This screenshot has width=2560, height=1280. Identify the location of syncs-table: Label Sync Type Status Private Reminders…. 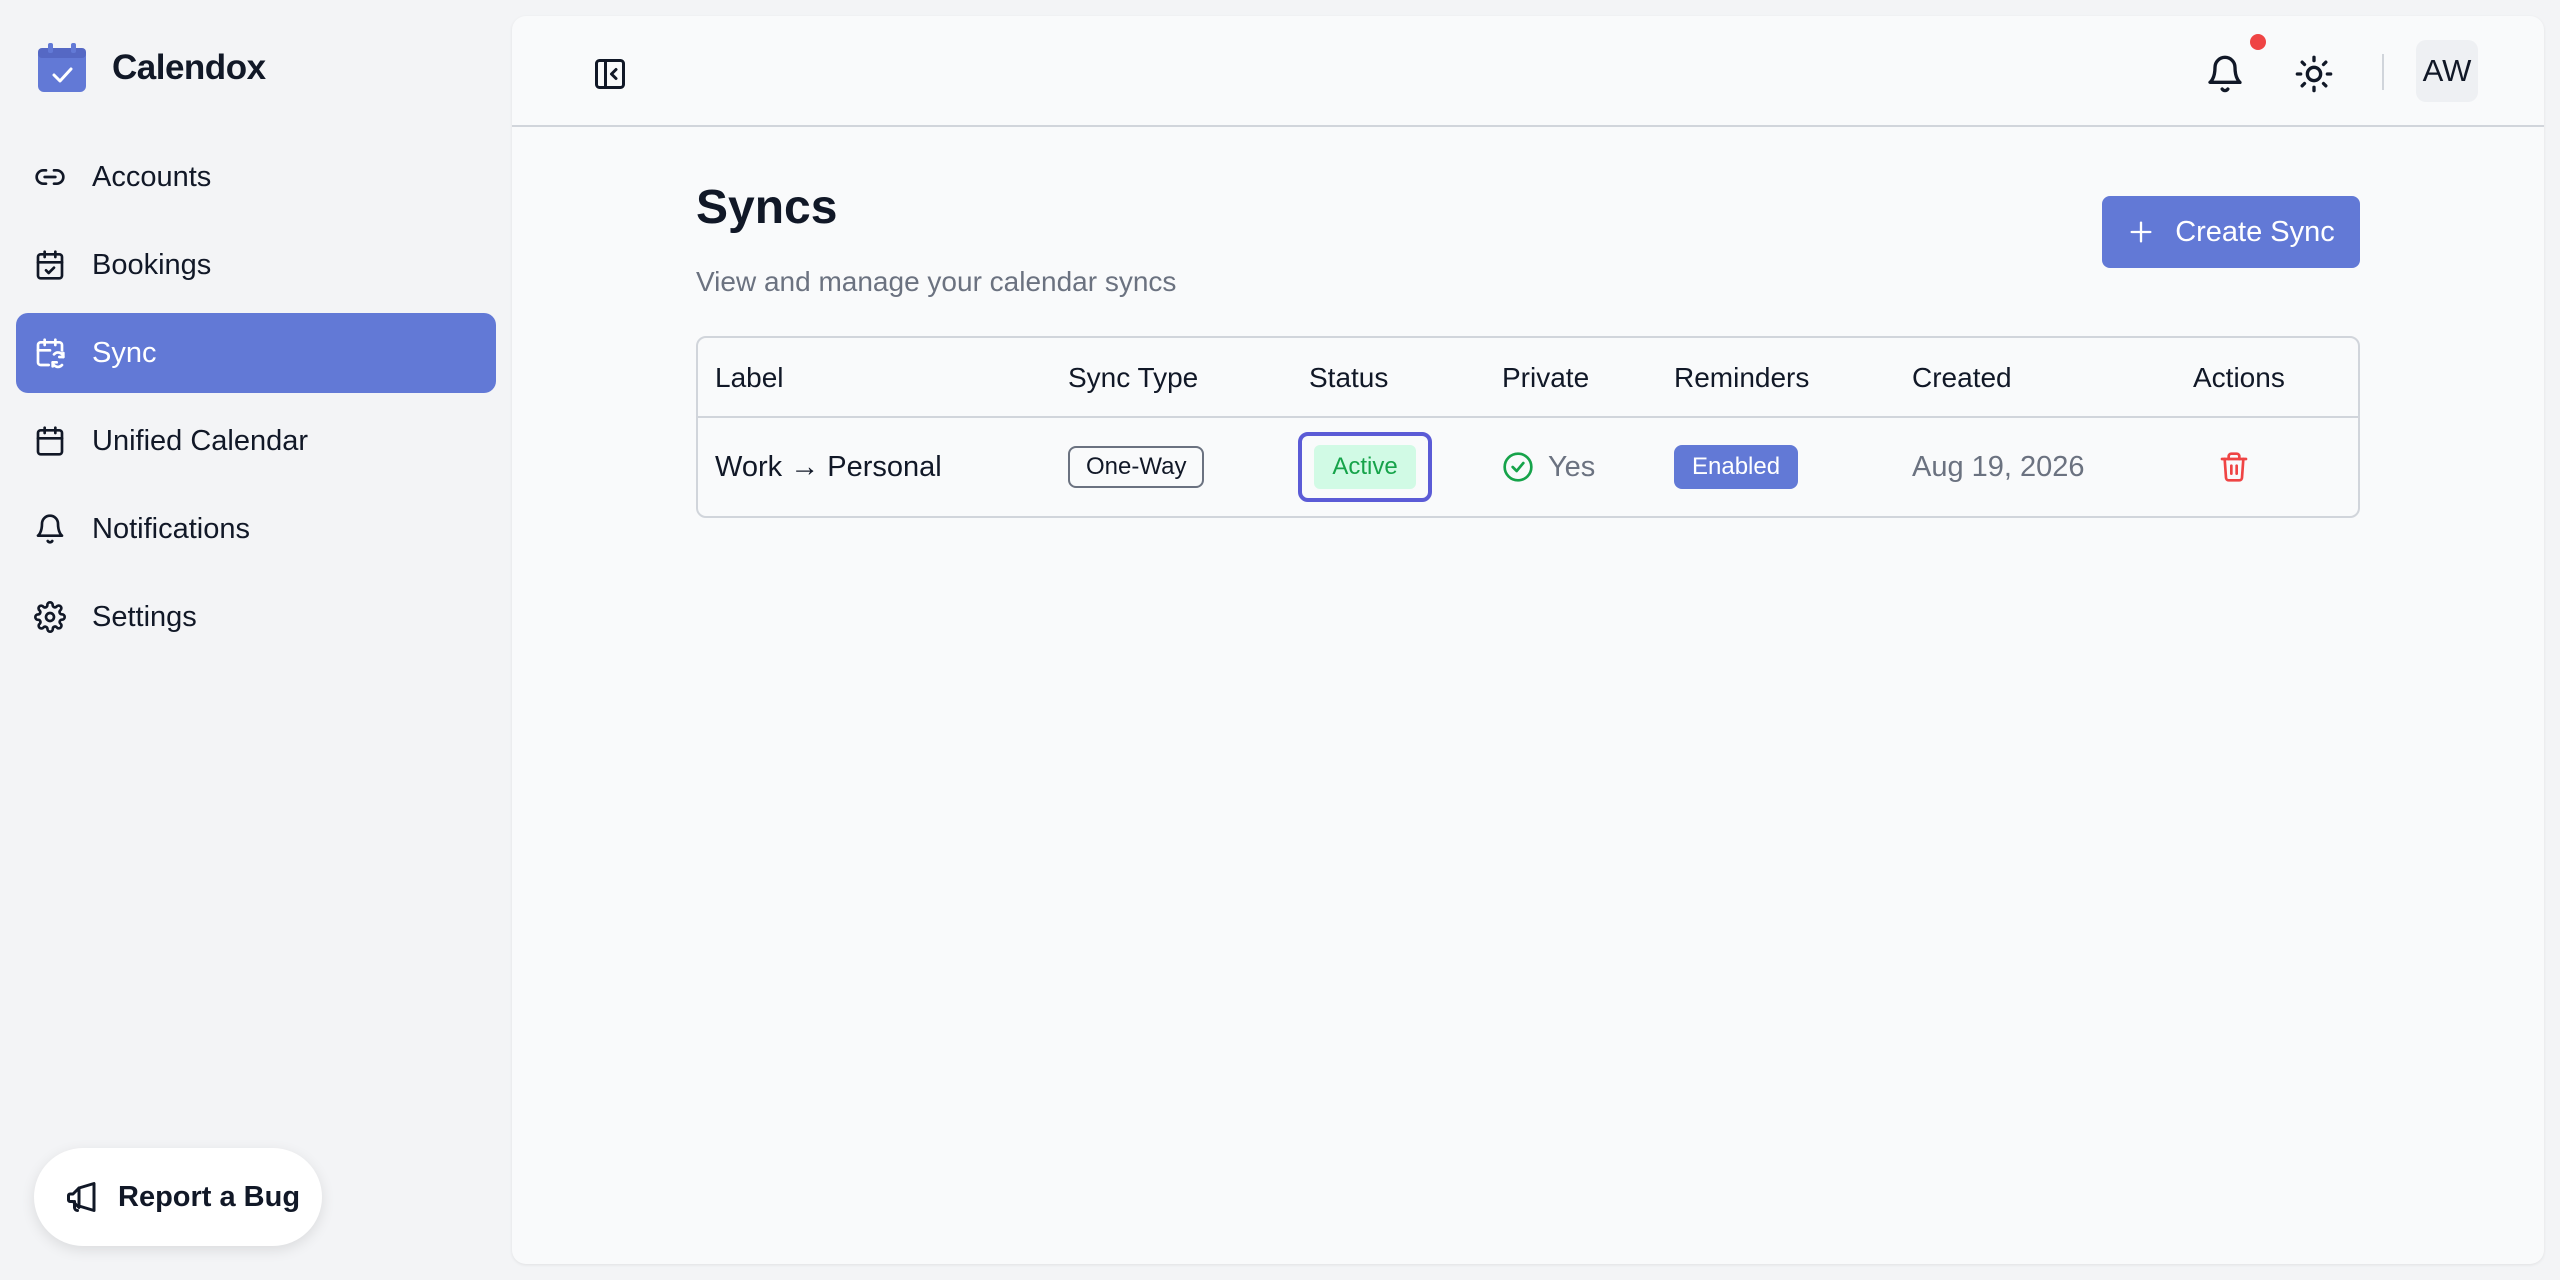
(1528, 427).